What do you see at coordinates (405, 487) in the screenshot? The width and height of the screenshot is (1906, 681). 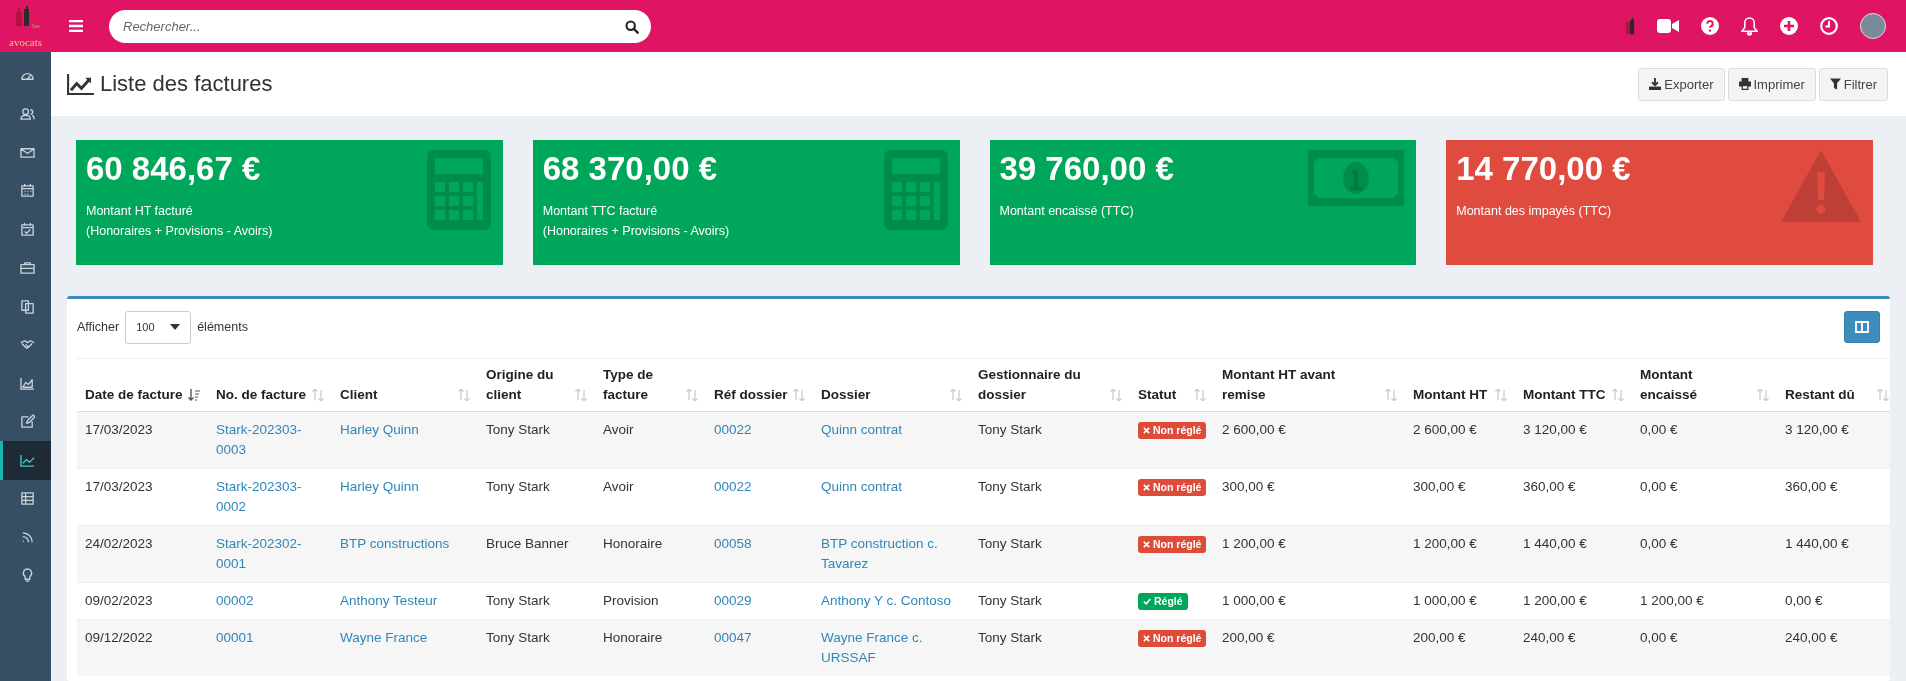 I see `table-link: Harley Quinn` at bounding box center [405, 487].